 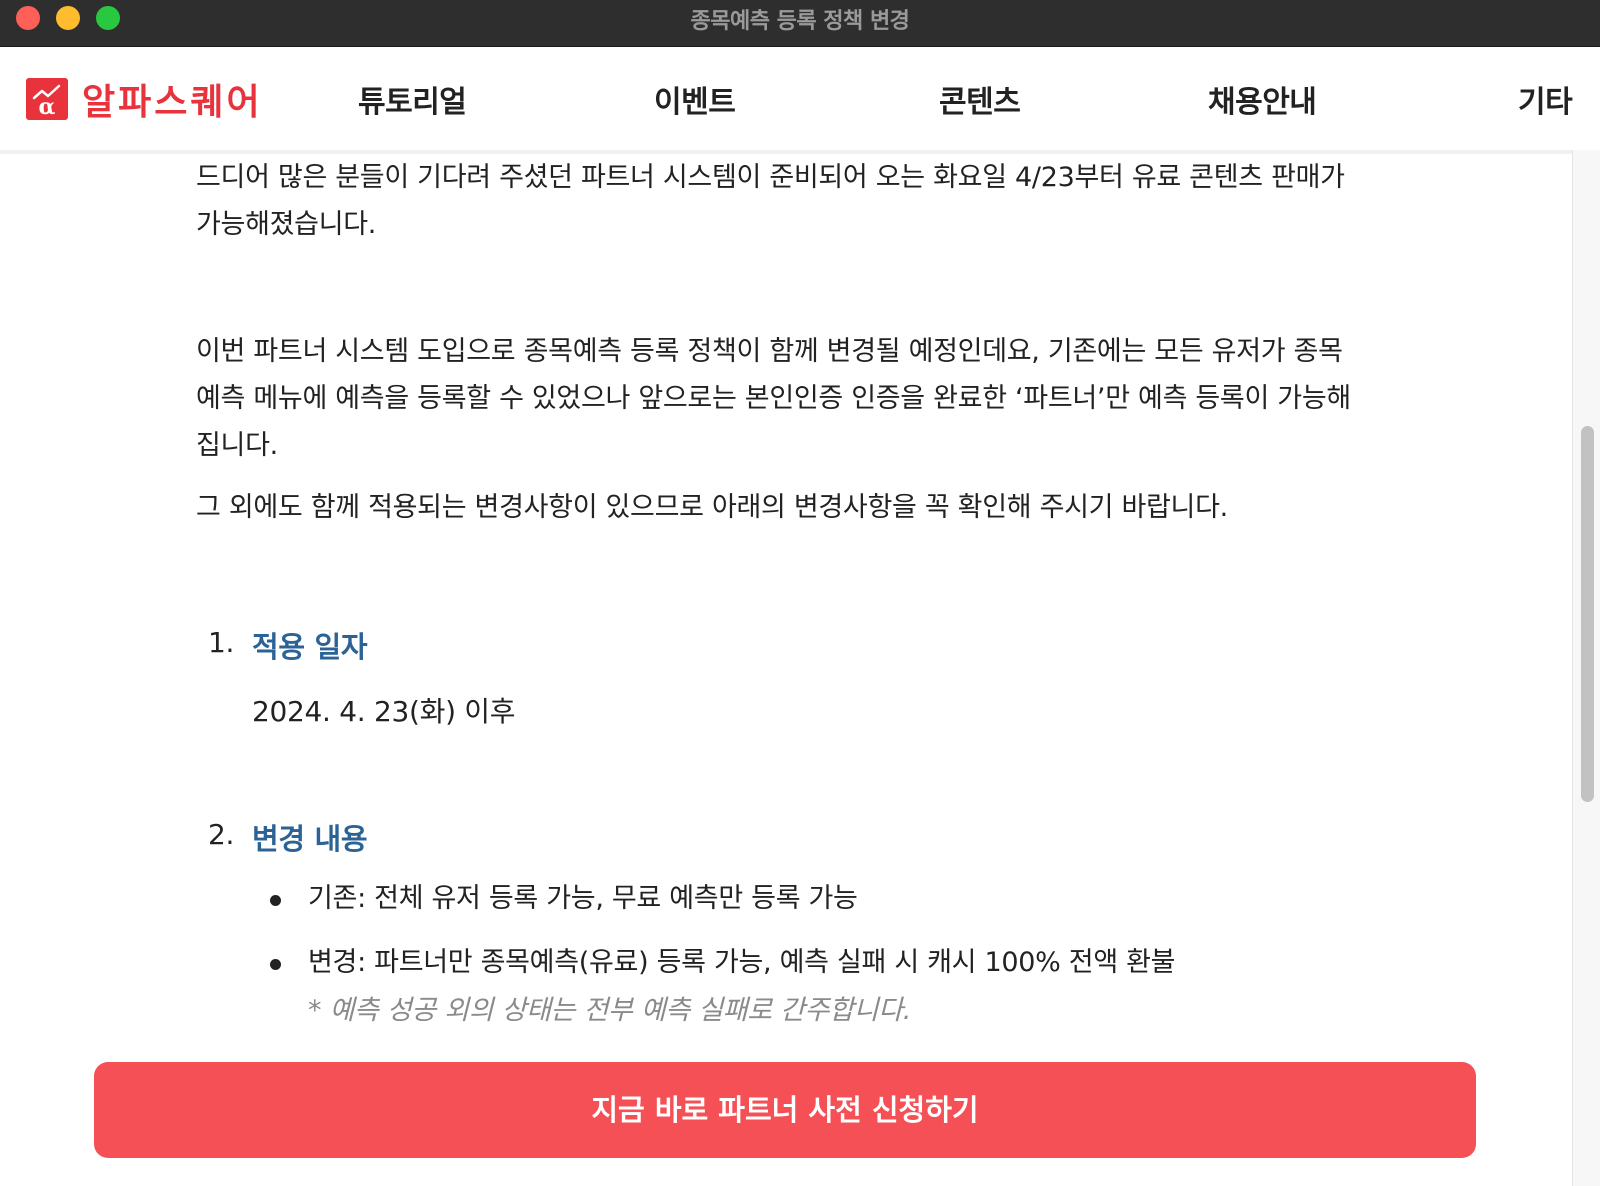 What do you see at coordinates (384, 711) in the screenshot?
I see `effective-date-value: 2024. 4. 23(화) 이후` at bounding box center [384, 711].